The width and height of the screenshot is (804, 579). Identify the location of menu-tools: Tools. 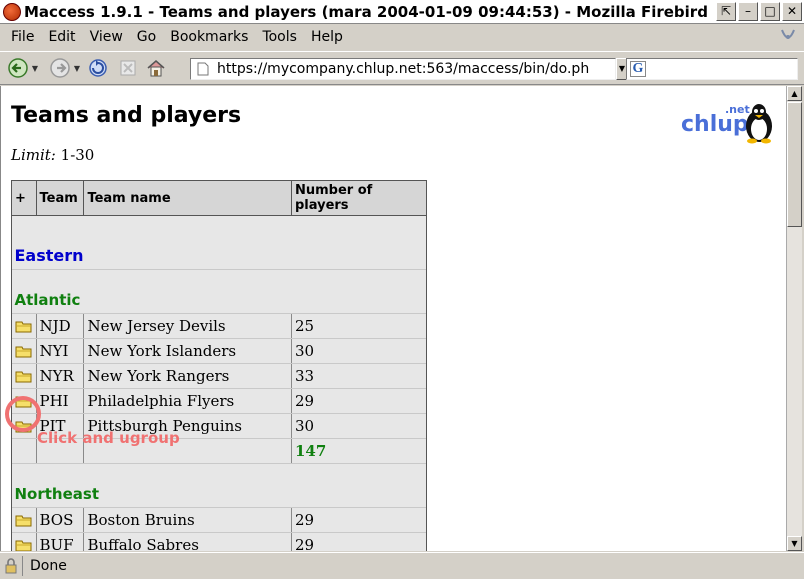
(279, 37).